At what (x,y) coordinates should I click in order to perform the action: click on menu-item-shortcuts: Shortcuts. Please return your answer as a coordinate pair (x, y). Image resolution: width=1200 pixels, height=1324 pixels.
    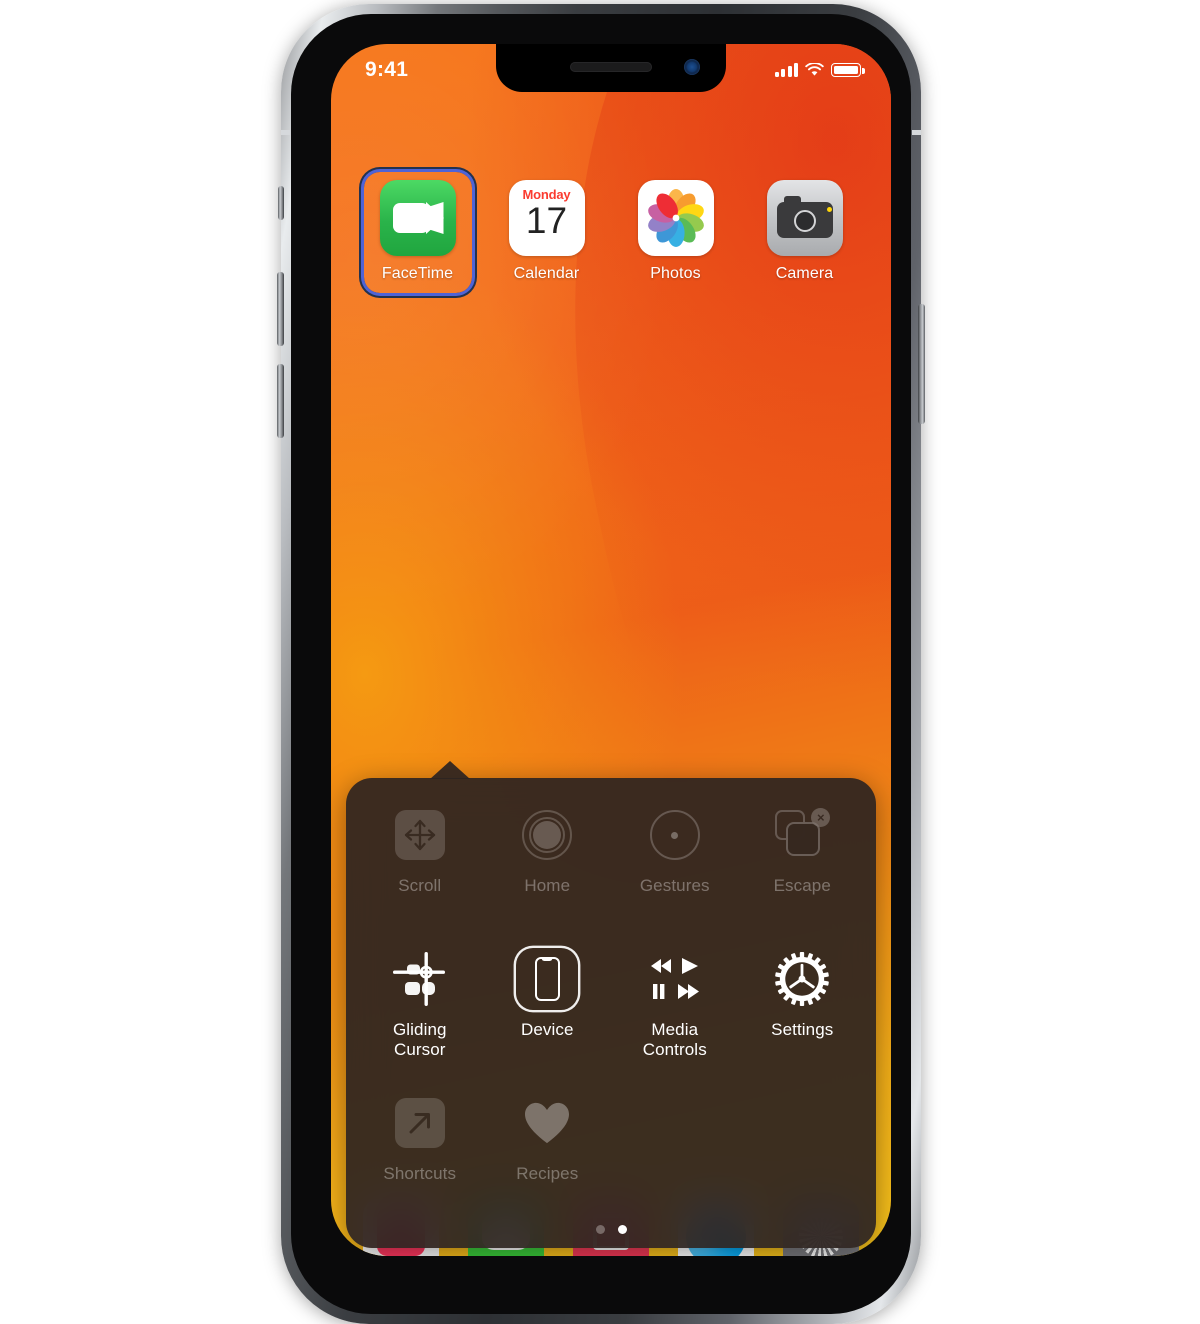
    Looking at the image, I should click on (420, 1153).